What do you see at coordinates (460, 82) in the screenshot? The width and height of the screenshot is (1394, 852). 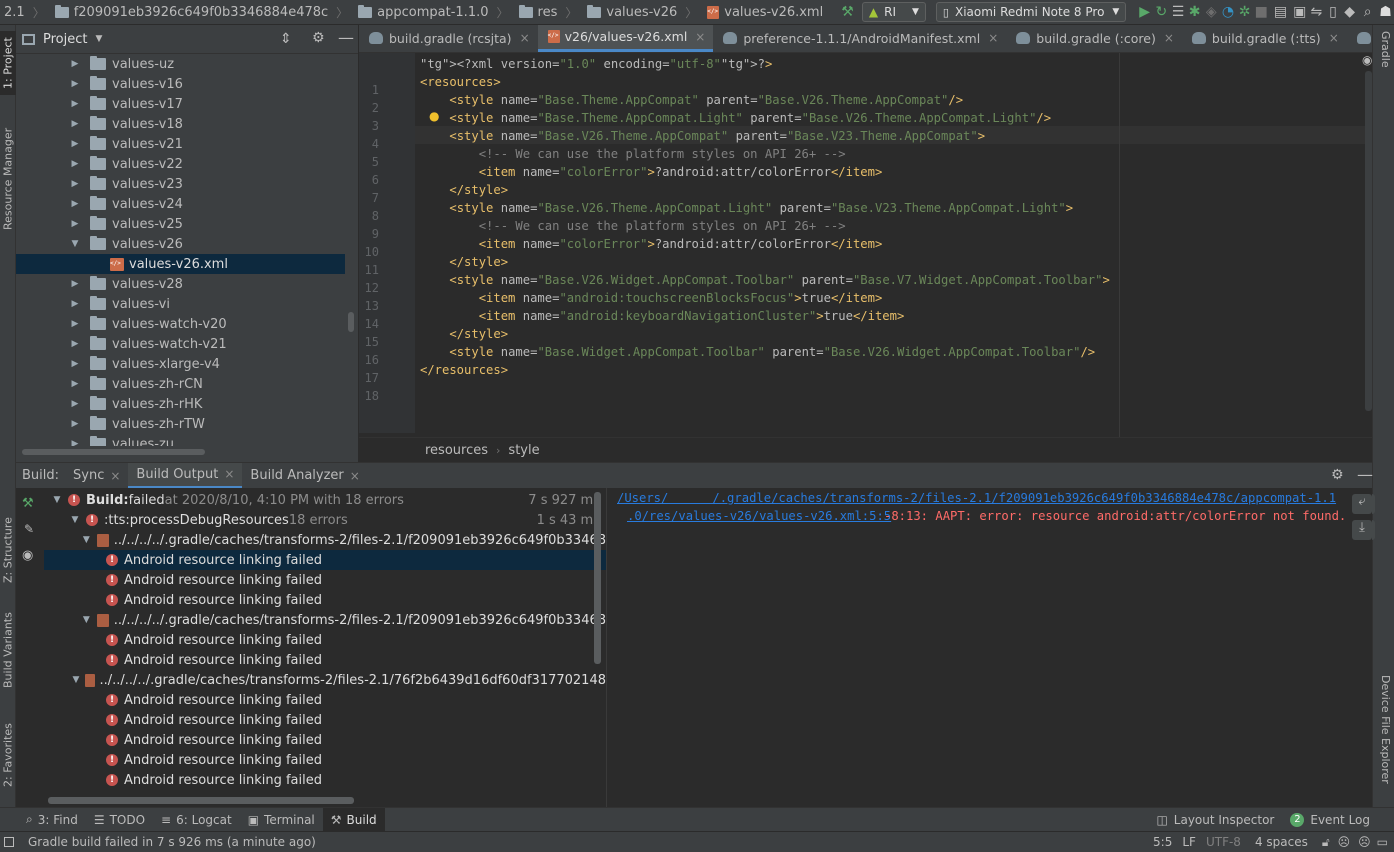 I see `code-line: <resources>` at bounding box center [460, 82].